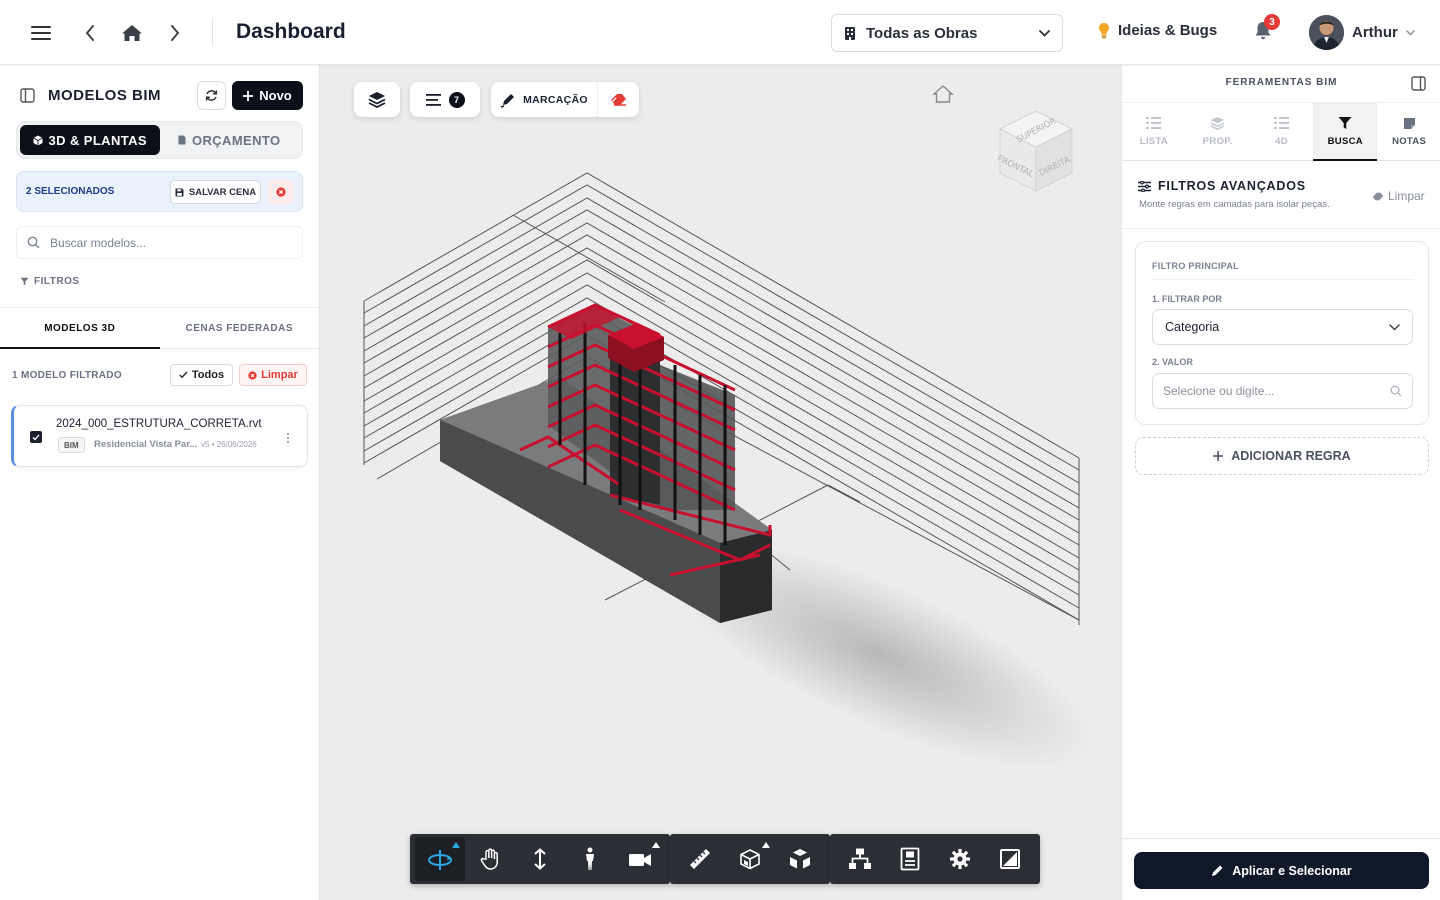  I want to click on ideias-bugs-button: Ideias & Bugs, so click(1157, 30).